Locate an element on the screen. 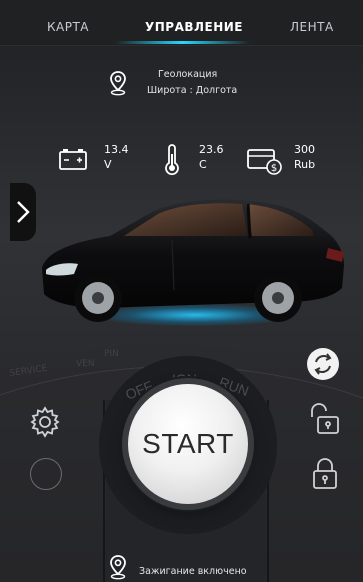 This screenshot has height=582, width=363. battery-value: 13.4 is located at coordinates (116, 149).